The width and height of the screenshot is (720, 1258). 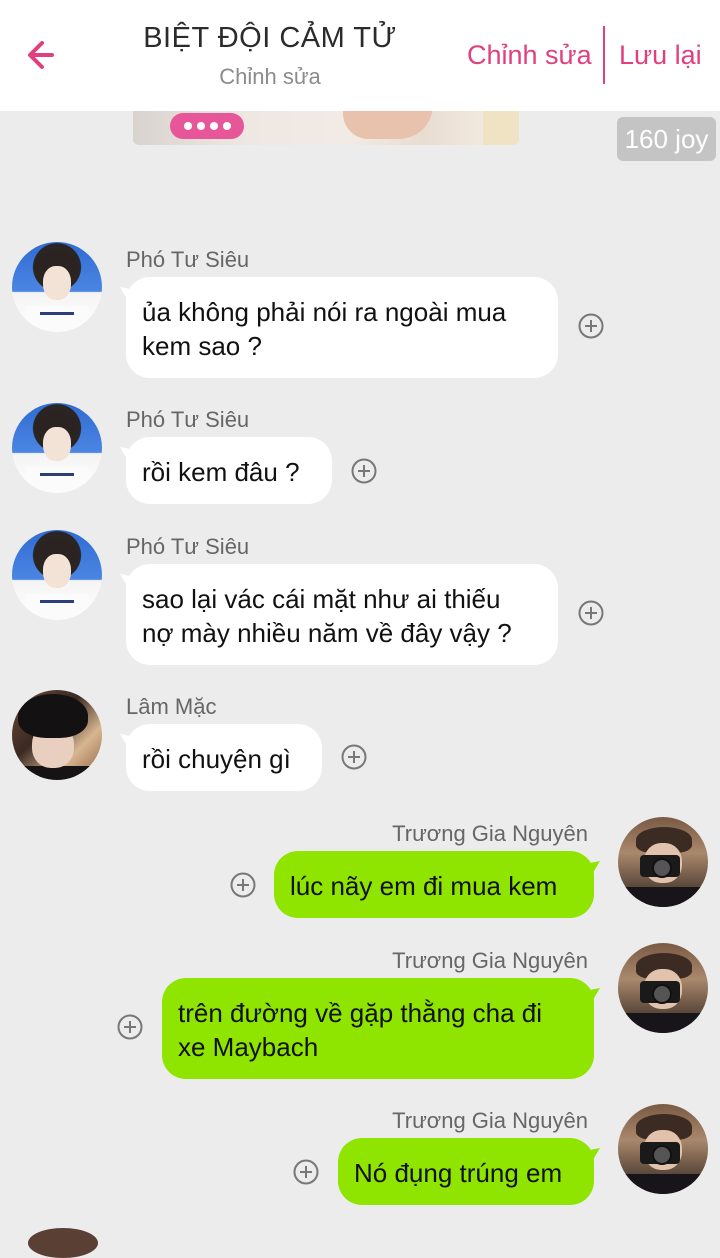 What do you see at coordinates (270, 76) in the screenshot?
I see `page-subtitle: Chỉnh sửa` at bounding box center [270, 76].